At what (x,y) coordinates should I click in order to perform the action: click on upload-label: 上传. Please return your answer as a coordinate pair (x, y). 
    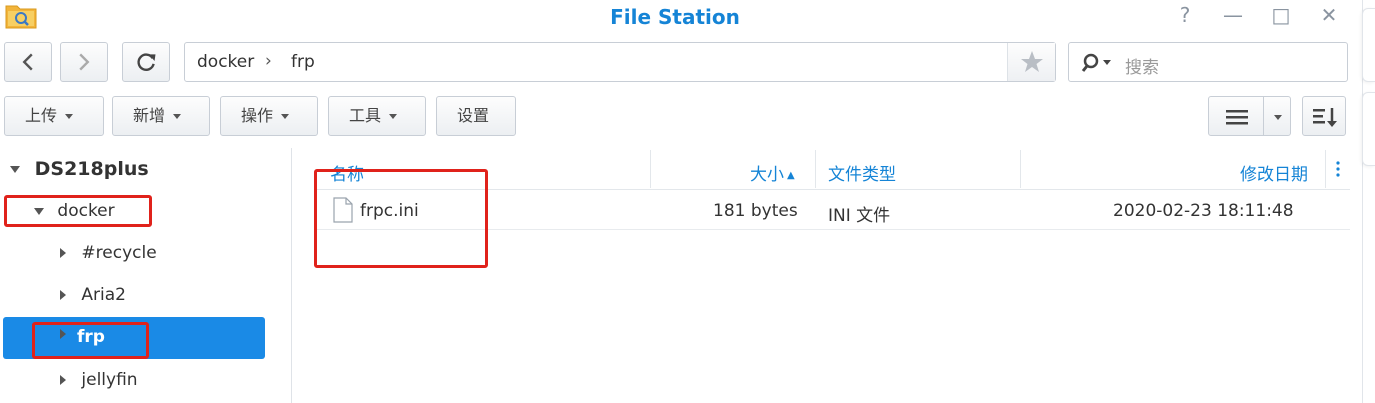
    Looking at the image, I should click on (41, 115).